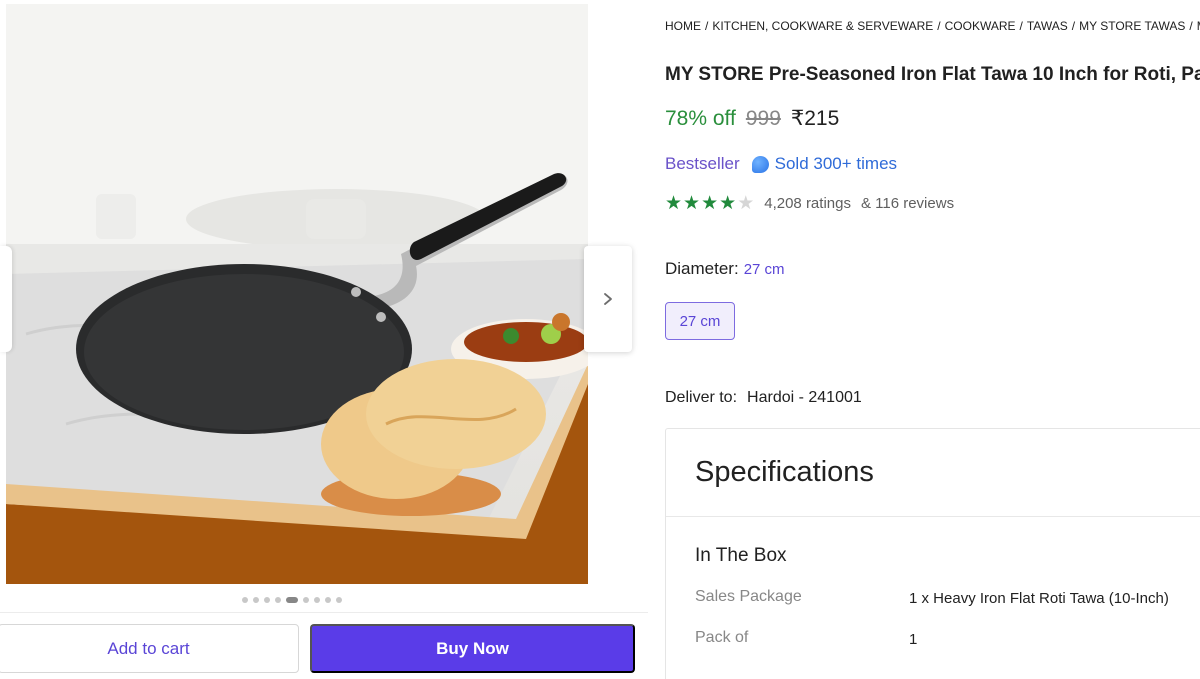 The height and width of the screenshot is (679, 1200). Describe the element at coordinates (804, 398) in the screenshot. I see `delivery-location: Hardoi - 241001` at that location.